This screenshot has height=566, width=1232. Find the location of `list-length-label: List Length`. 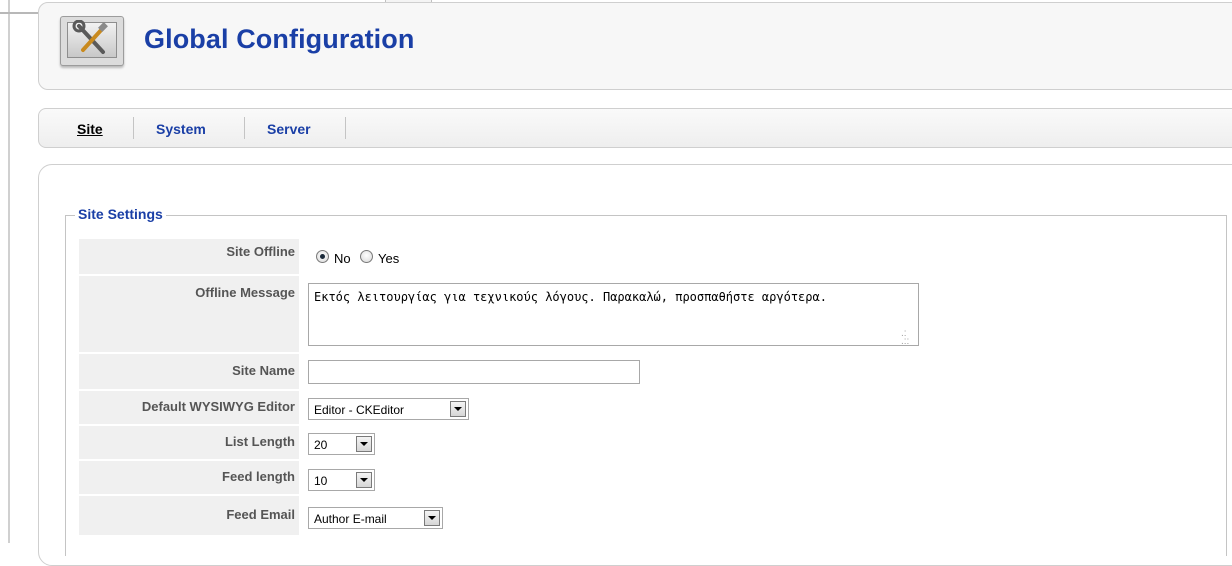

list-length-label: List Length is located at coordinates (189, 443).